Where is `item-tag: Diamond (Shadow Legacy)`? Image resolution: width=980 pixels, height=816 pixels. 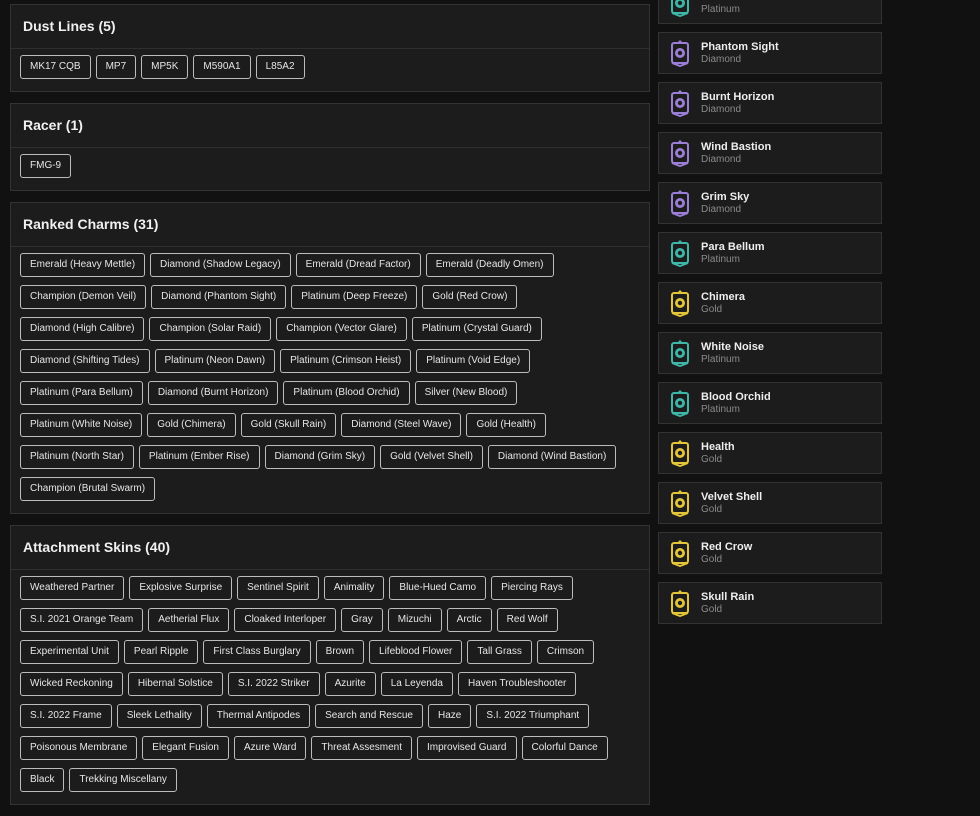
item-tag: Diamond (Shadow Legacy) is located at coordinates (220, 265).